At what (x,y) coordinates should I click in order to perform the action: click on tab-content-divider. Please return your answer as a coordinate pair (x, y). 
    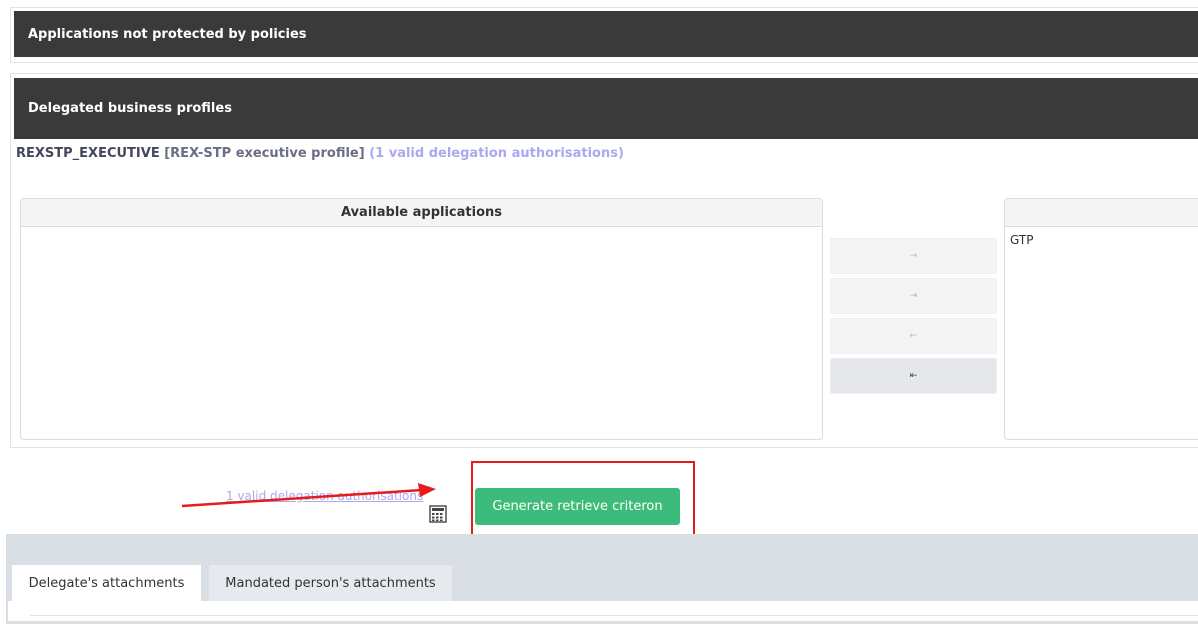
    Looking at the image, I should click on (614, 615).